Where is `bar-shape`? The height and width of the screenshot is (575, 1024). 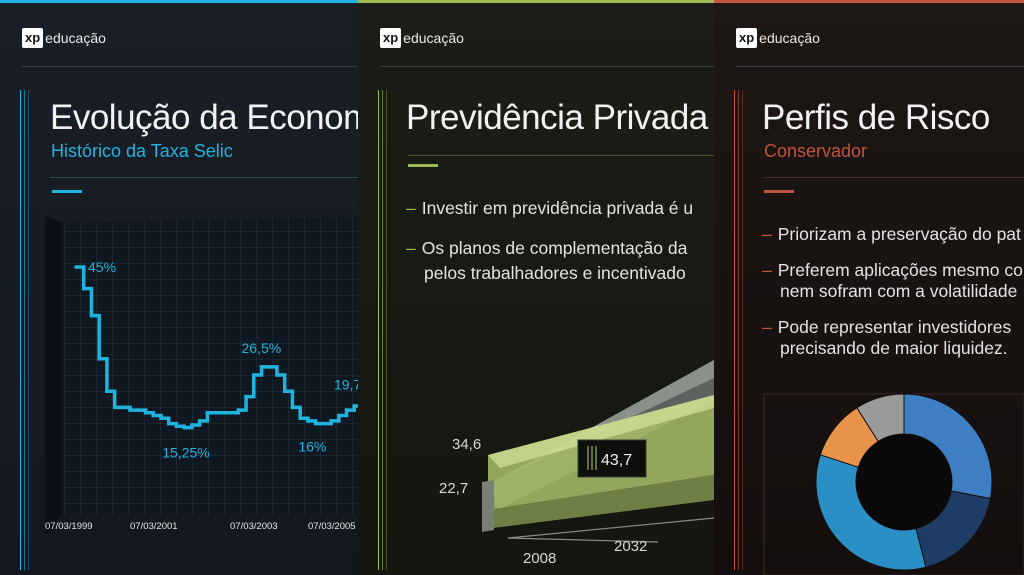
bar-shape is located at coordinates (488, 506).